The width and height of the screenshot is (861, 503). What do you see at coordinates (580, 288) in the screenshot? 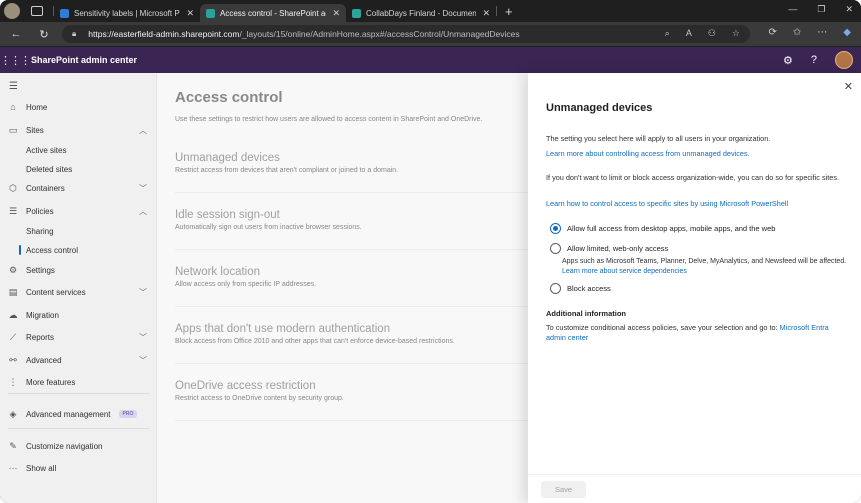
I see `option-block-access: Block access` at bounding box center [580, 288].